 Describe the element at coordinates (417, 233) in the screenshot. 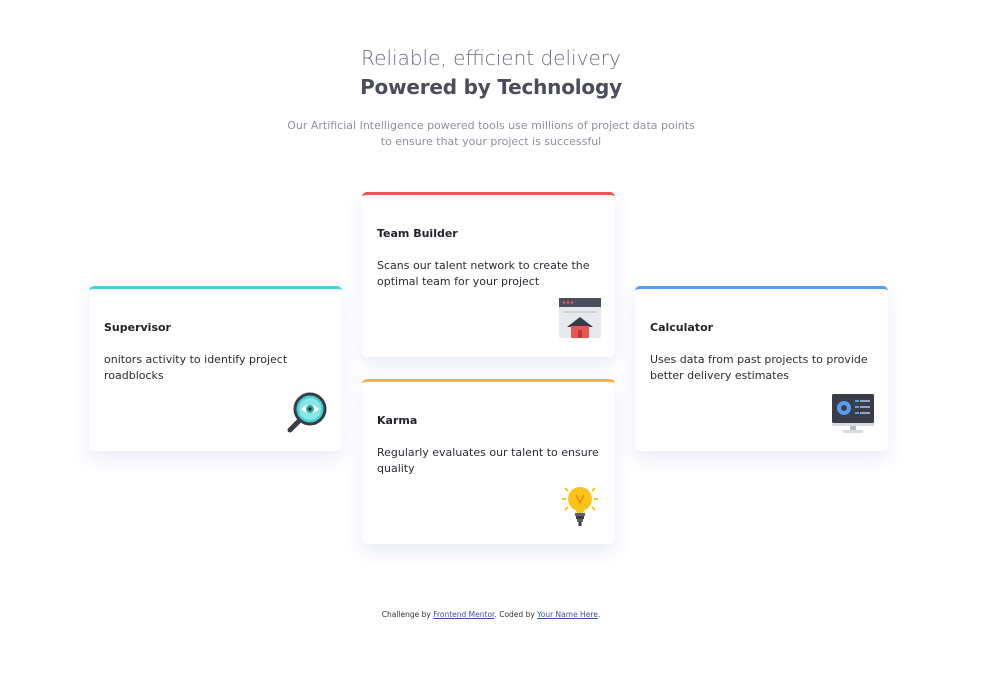

I see `card-title: Team Builder` at that location.